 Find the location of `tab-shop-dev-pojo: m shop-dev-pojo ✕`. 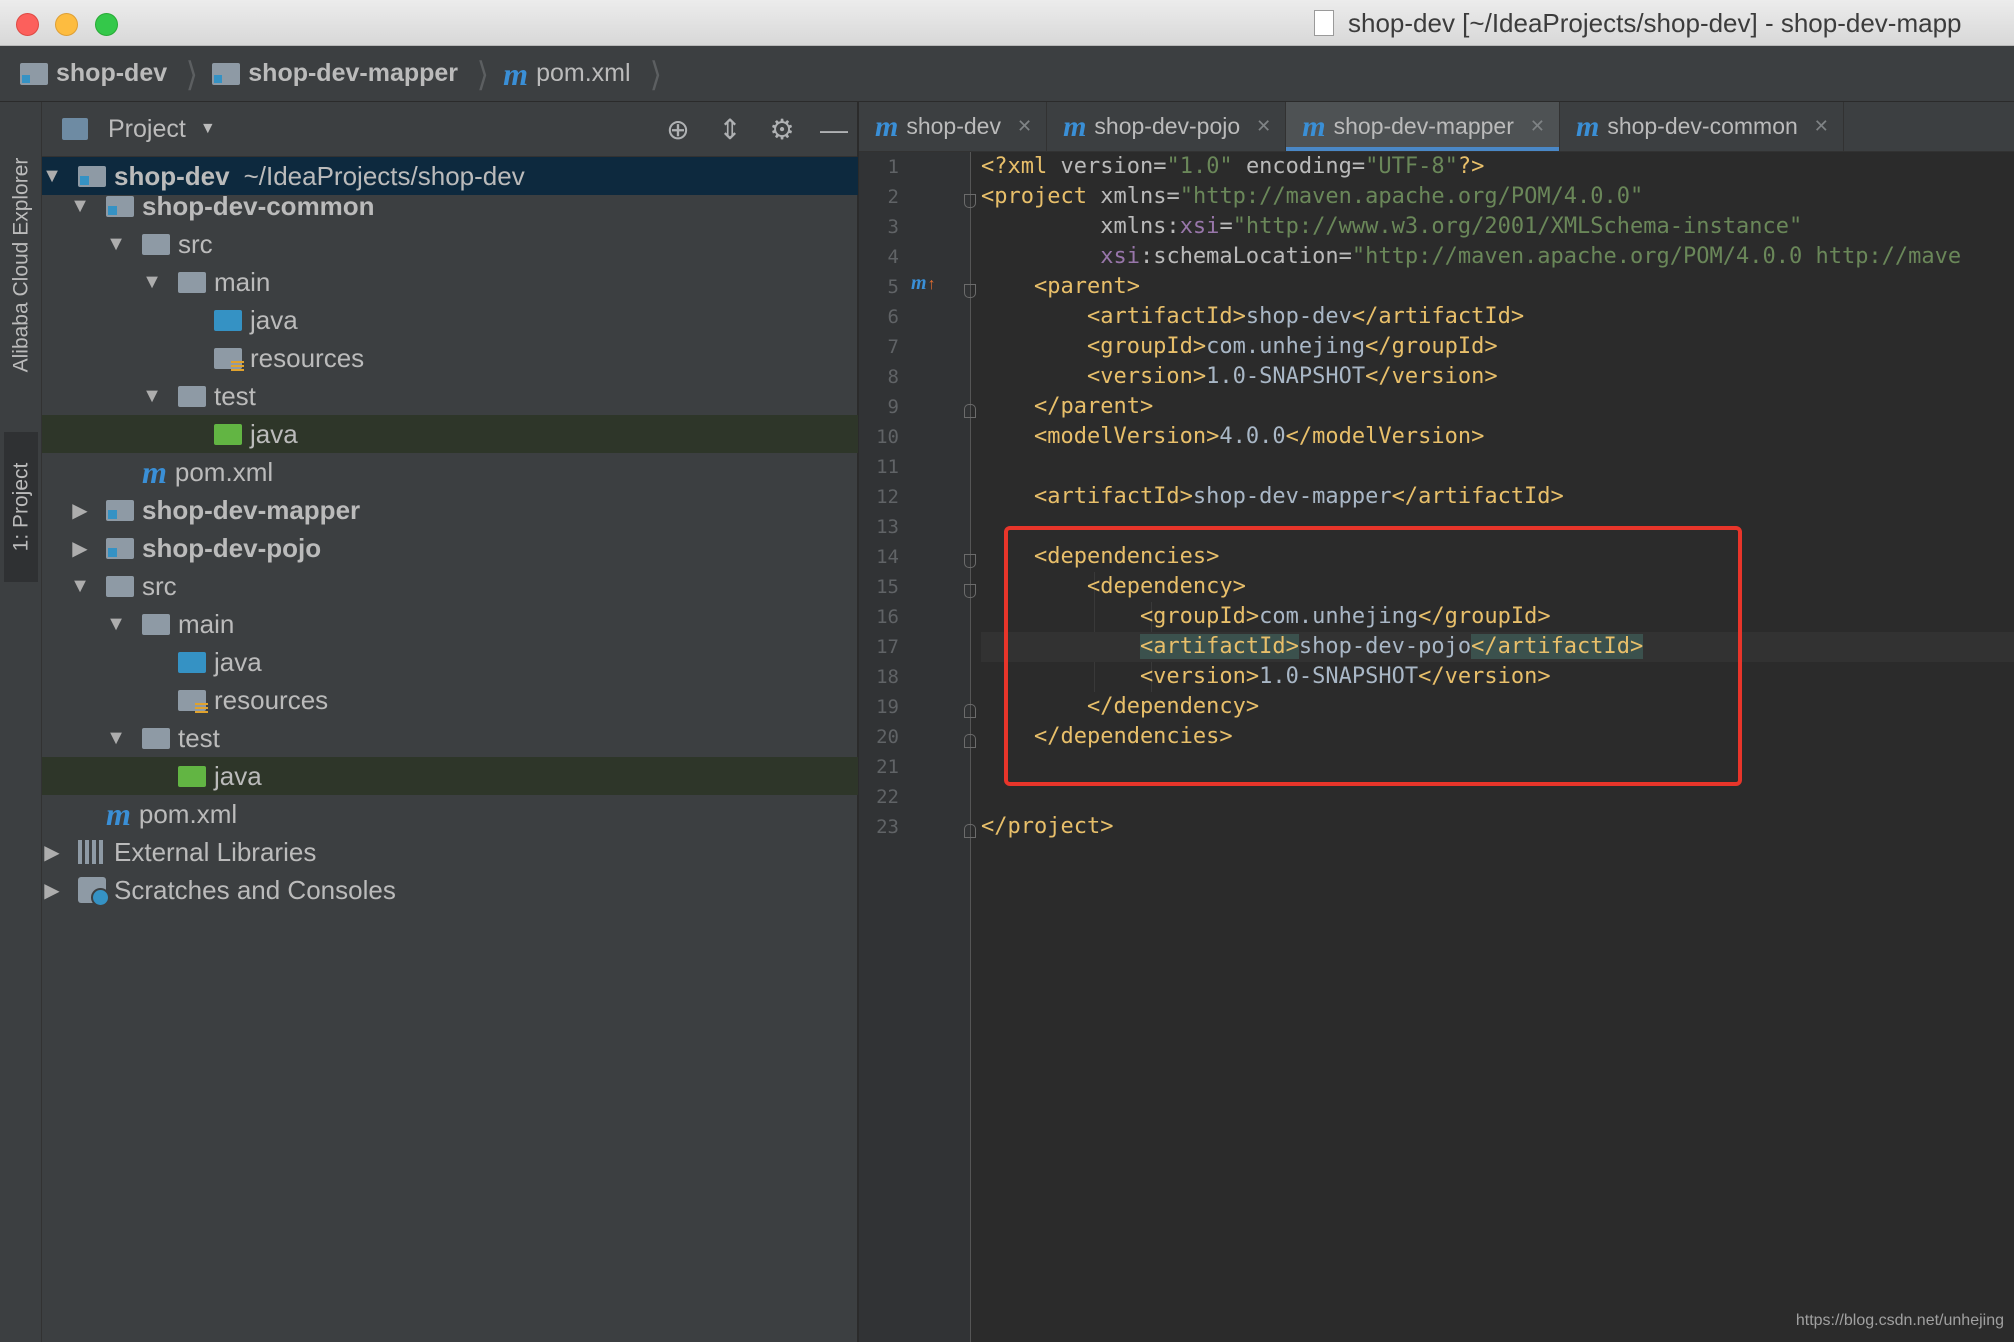

tab-shop-dev-pojo: m shop-dev-pojo ✕ is located at coordinates (1167, 126).